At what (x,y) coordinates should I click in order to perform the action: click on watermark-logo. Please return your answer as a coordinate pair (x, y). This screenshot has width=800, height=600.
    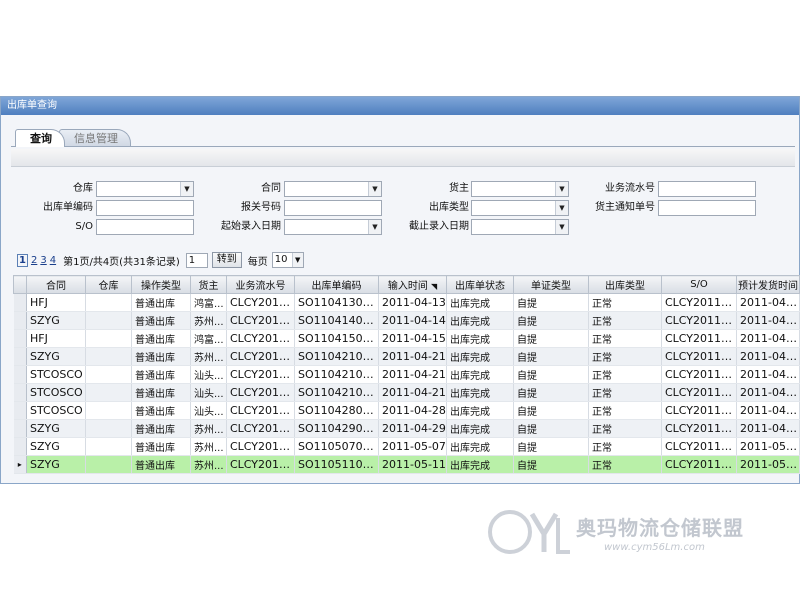
    Looking at the image, I should click on (529, 532).